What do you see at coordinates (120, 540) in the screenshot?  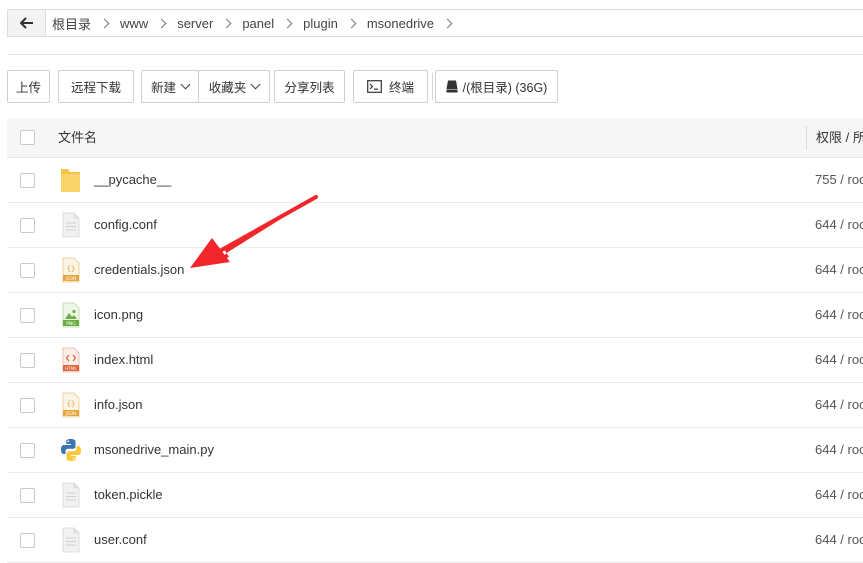 I see `file-name: user.conf` at bounding box center [120, 540].